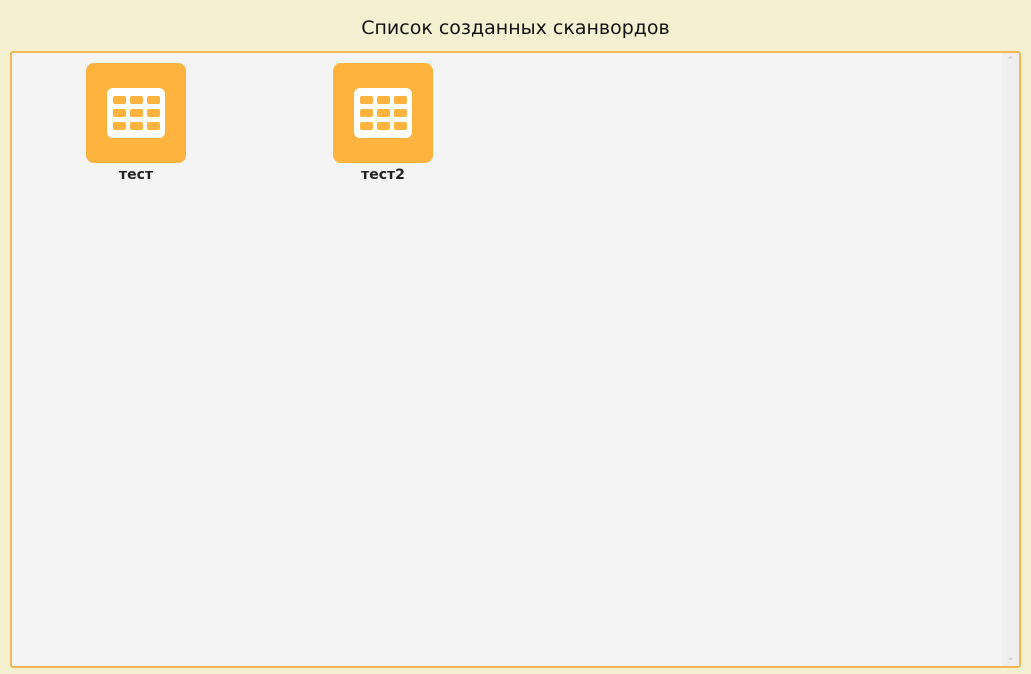  What do you see at coordinates (383, 175) in the screenshot?
I see `scanword-item-label: тест2` at bounding box center [383, 175].